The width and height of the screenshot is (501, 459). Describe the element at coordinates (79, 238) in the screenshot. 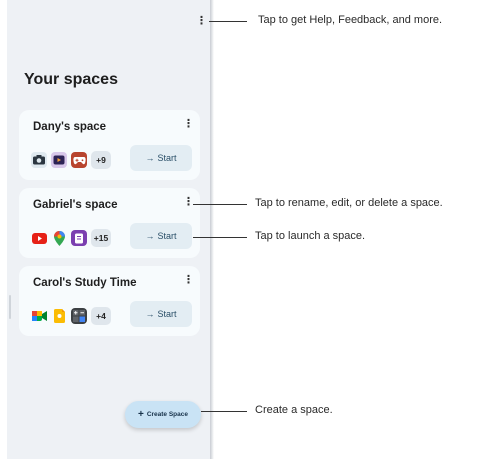

I see `purple-app-icon` at that location.